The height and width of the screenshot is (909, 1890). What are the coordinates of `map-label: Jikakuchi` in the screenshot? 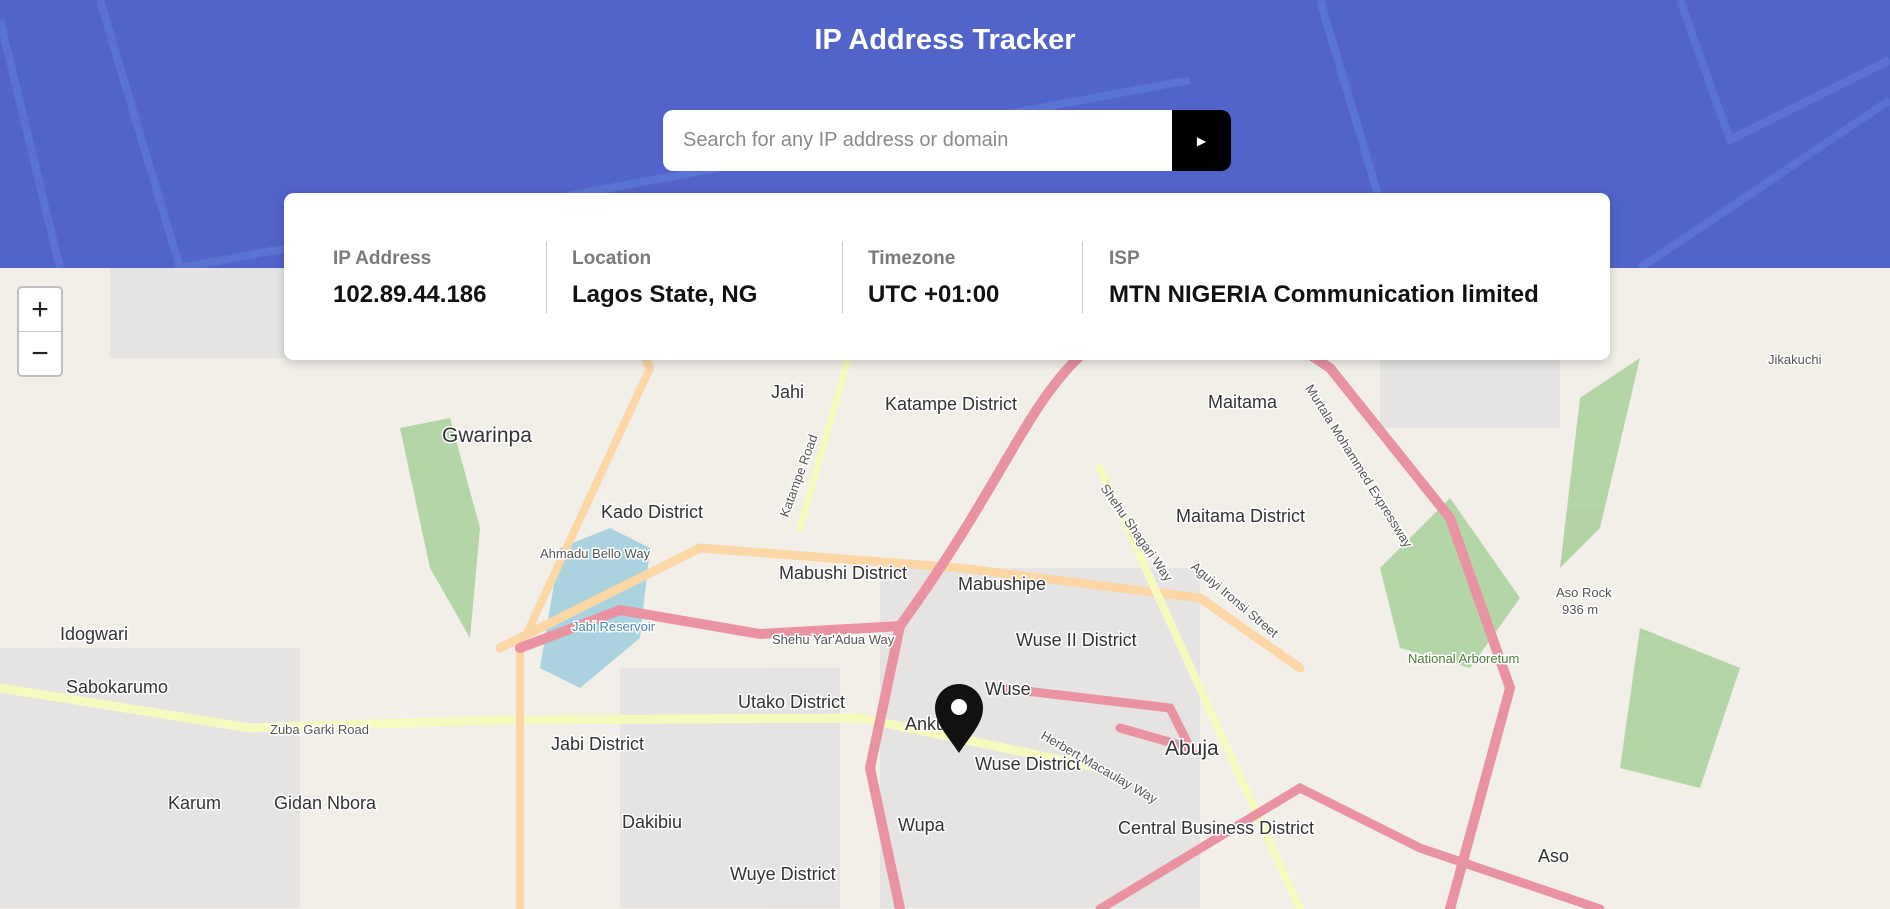 It's located at (1795, 359).